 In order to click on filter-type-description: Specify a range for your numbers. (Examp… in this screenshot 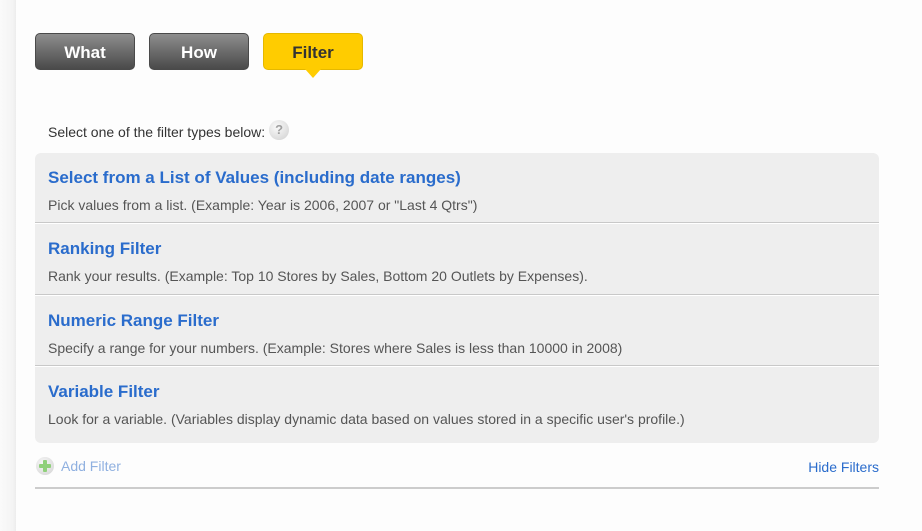, I will do `click(335, 348)`.